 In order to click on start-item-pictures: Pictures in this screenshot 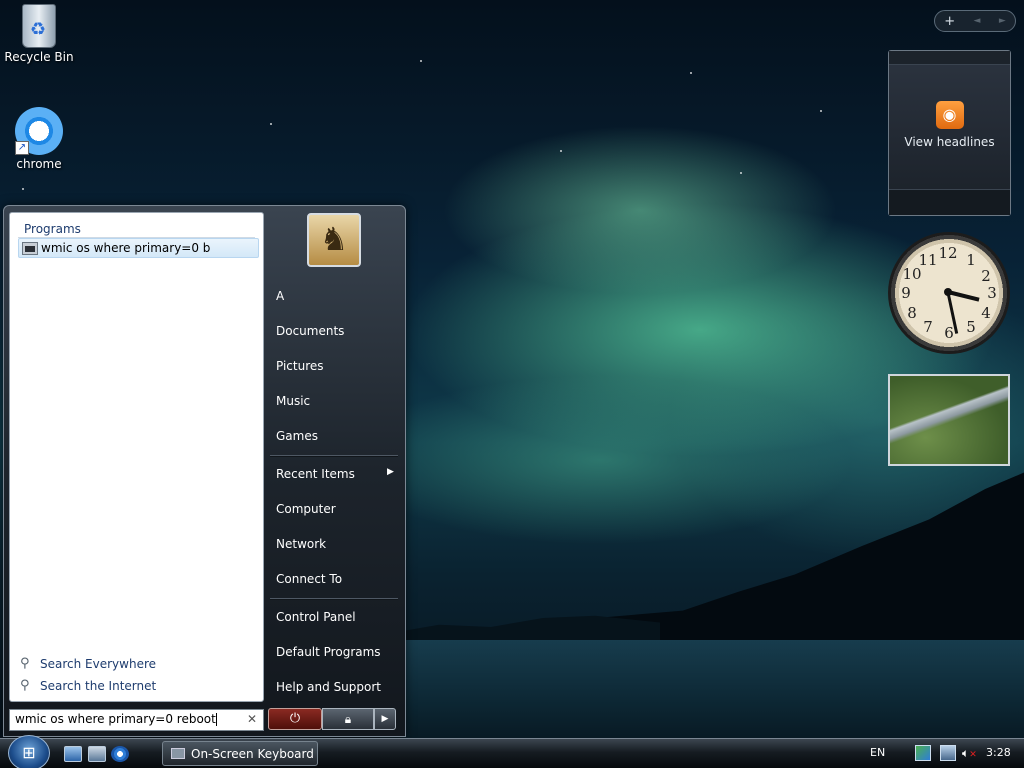, I will do `click(300, 366)`.